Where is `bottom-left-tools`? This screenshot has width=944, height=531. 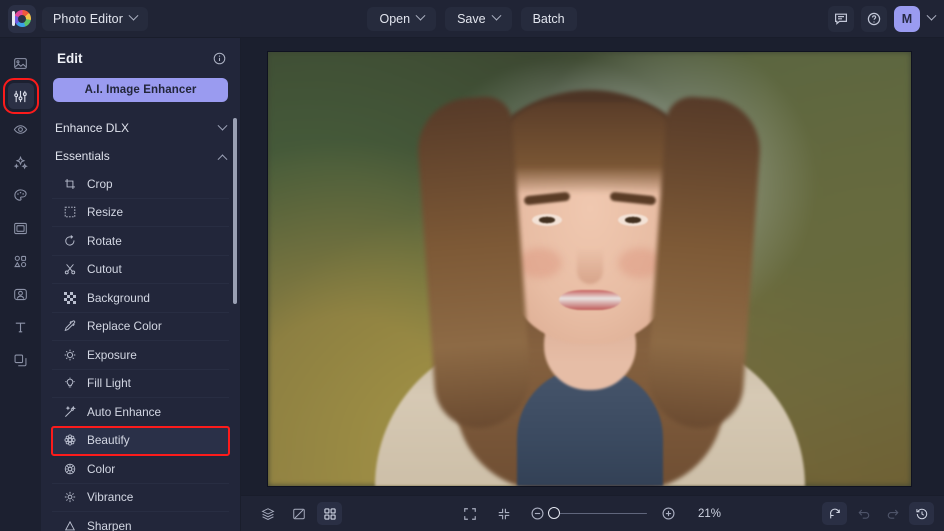 bottom-left-tools is located at coordinates (298, 513).